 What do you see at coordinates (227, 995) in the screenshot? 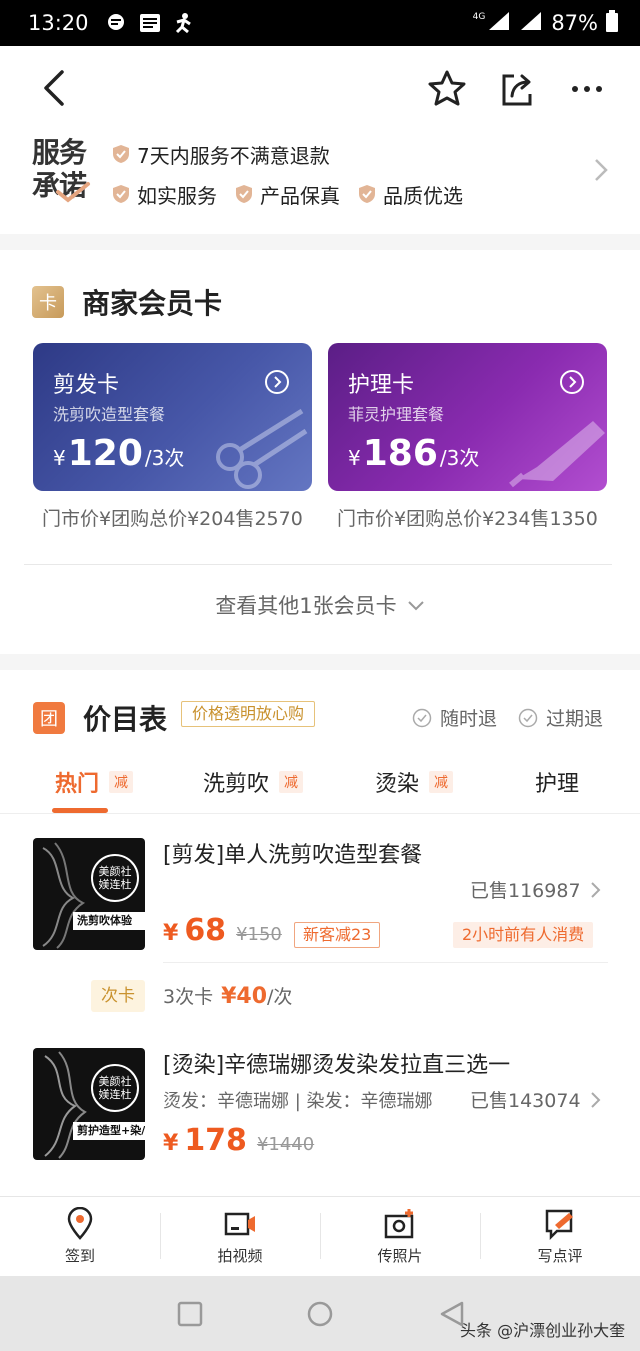
I see `times-card-price: 3次卡 ¥40 /次` at bounding box center [227, 995].